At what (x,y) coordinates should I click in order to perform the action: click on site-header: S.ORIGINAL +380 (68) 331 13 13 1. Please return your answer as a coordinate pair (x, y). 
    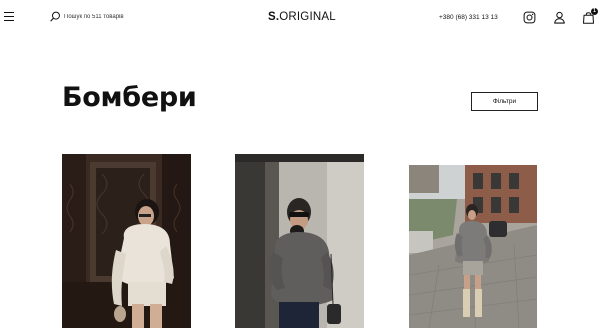
    Looking at the image, I should click on (300, 18).